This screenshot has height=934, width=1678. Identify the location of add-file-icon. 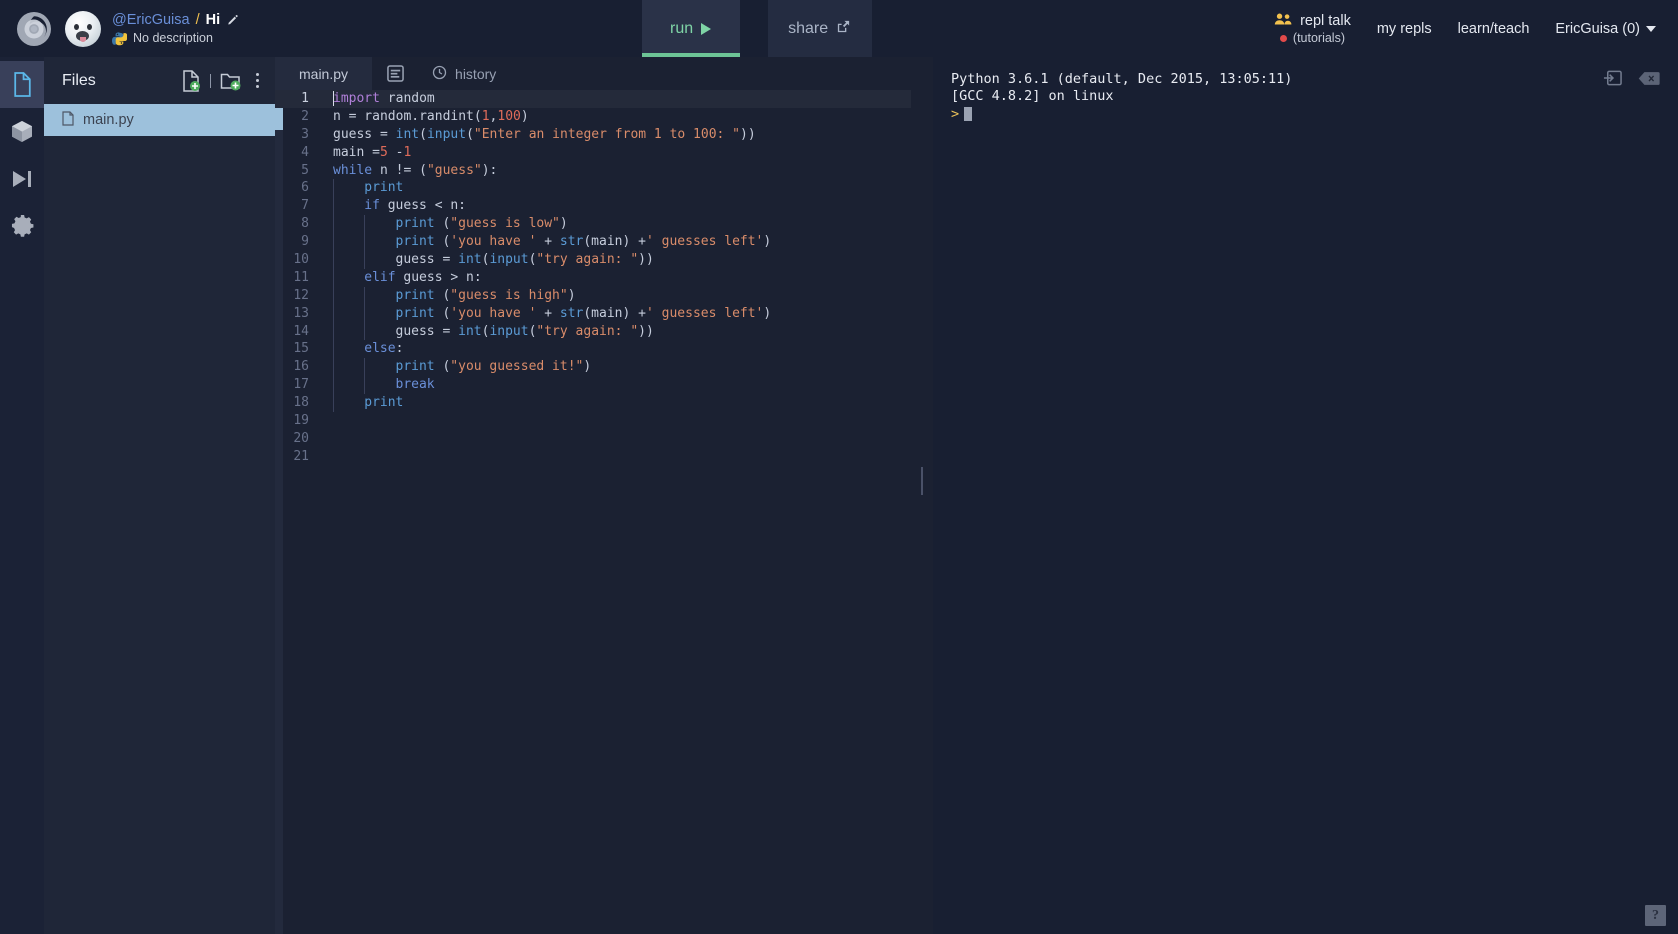
(191, 80).